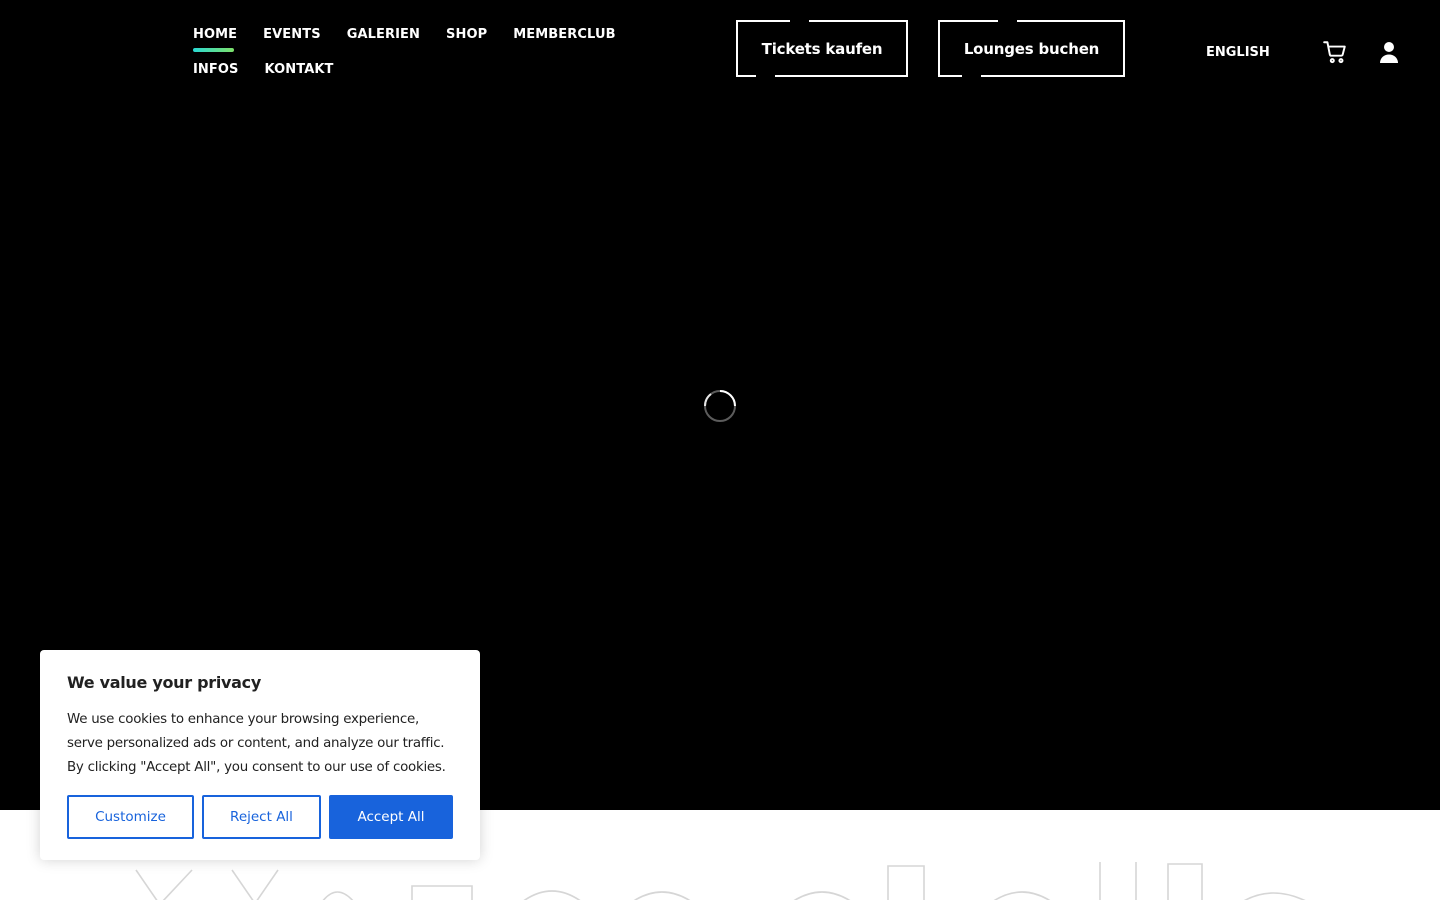 This screenshot has height=900, width=1440. I want to click on nav-item-events: EVENTS, so click(292, 35).